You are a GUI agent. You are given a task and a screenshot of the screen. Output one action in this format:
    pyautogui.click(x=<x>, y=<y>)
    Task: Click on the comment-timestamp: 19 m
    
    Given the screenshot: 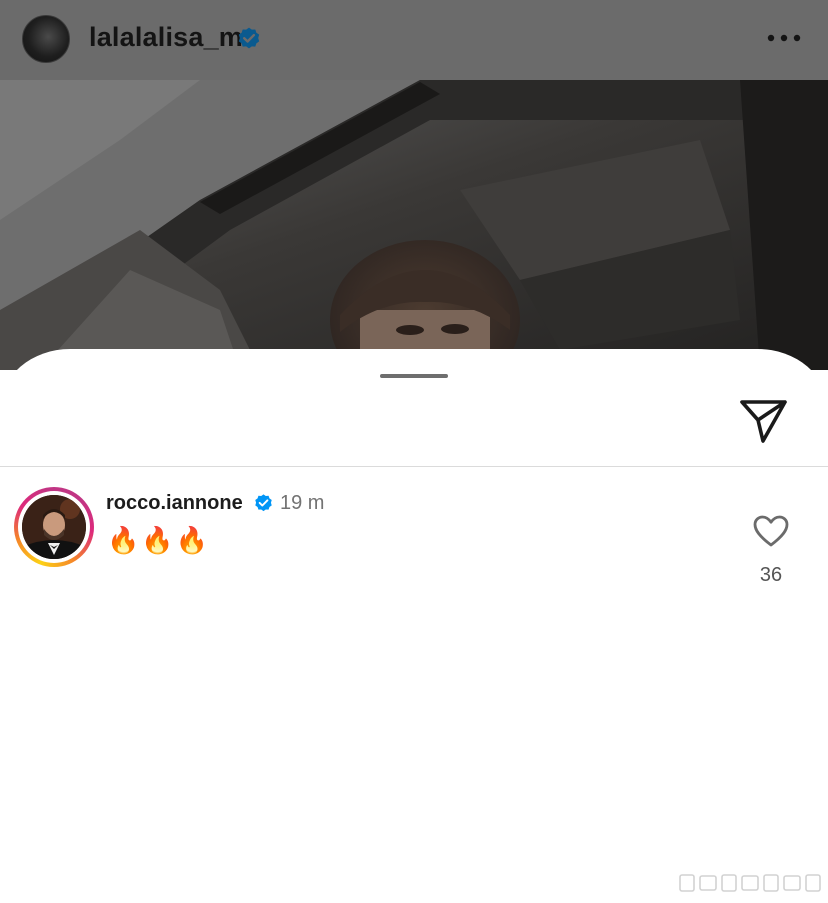 What is the action you would take?
    pyautogui.click(x=302, y=503)
    